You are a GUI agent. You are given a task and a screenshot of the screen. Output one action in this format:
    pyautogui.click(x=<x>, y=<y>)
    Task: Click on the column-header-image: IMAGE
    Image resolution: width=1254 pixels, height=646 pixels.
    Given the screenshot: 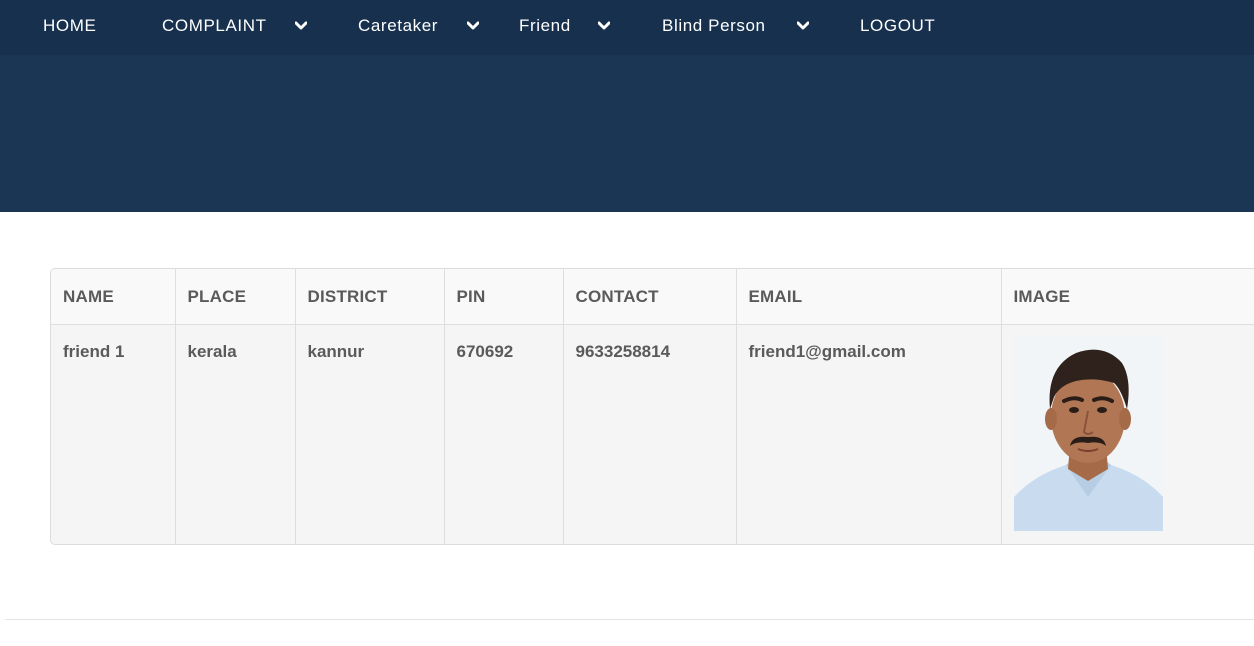 What is the action you would take?
    pyautogui.click(x=1127, y=297)
    